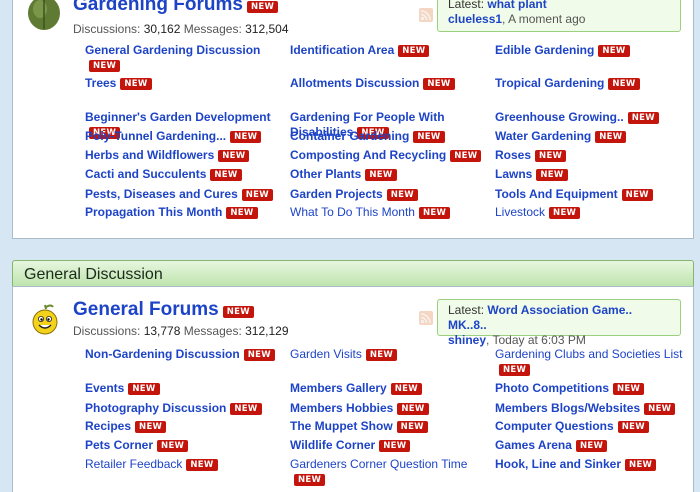  What do you see at coordinates (550, 83) in the screenshot?
I see `subforum-label: Tropical Gardening` at bounding box center [550, 83].